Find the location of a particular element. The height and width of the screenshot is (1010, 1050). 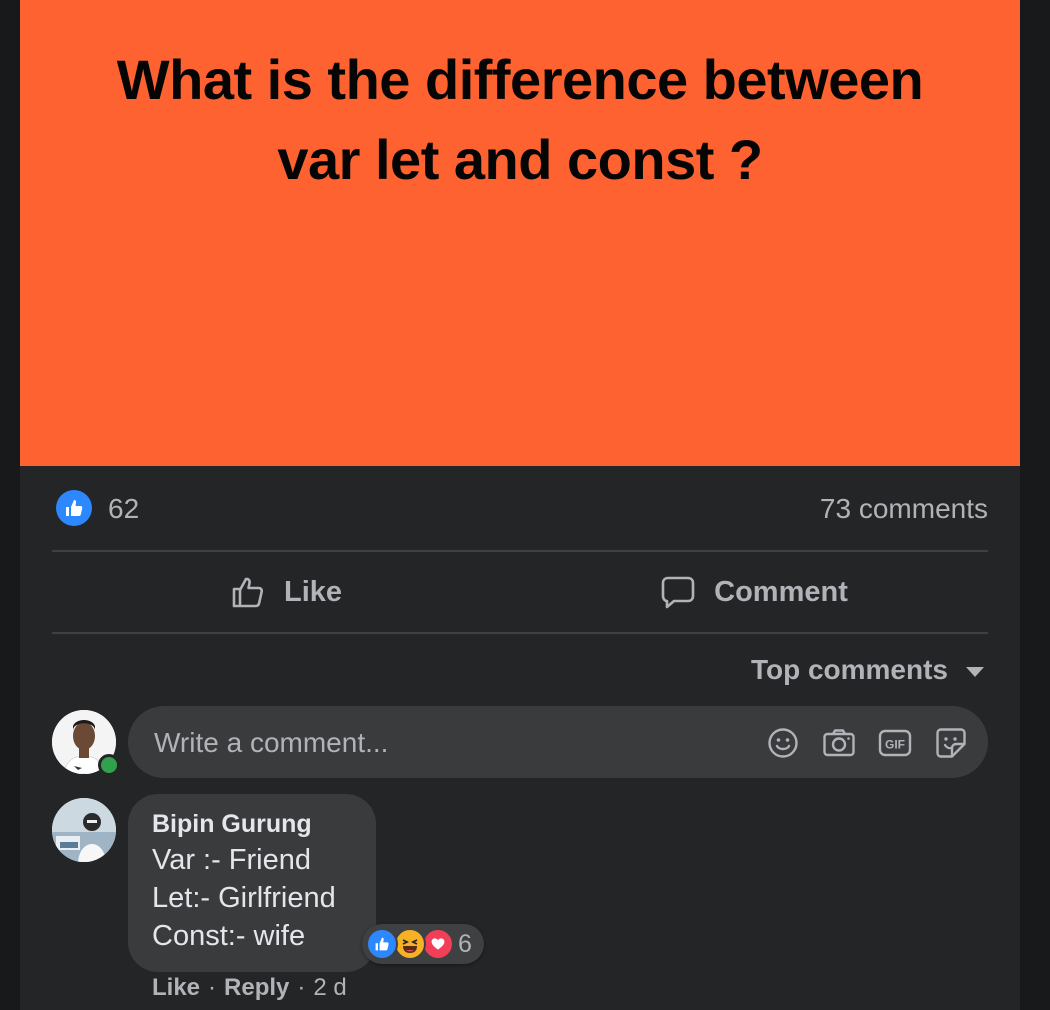

comment-timestamp: 2 d is located at coordinates (329, 988).